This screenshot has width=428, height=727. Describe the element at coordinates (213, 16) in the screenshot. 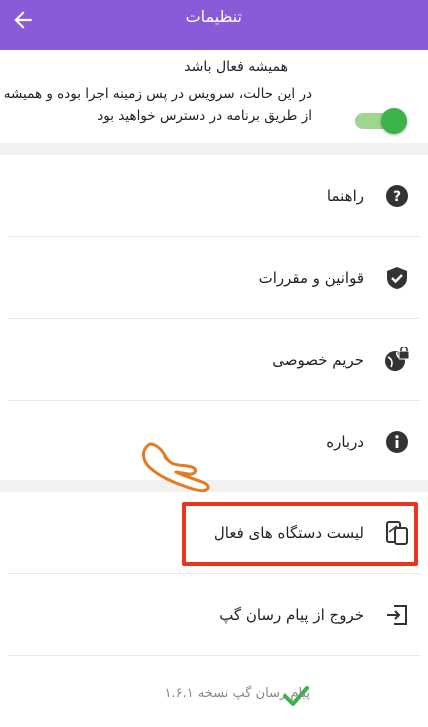

I see `page-title: تنظیمات` at that location.